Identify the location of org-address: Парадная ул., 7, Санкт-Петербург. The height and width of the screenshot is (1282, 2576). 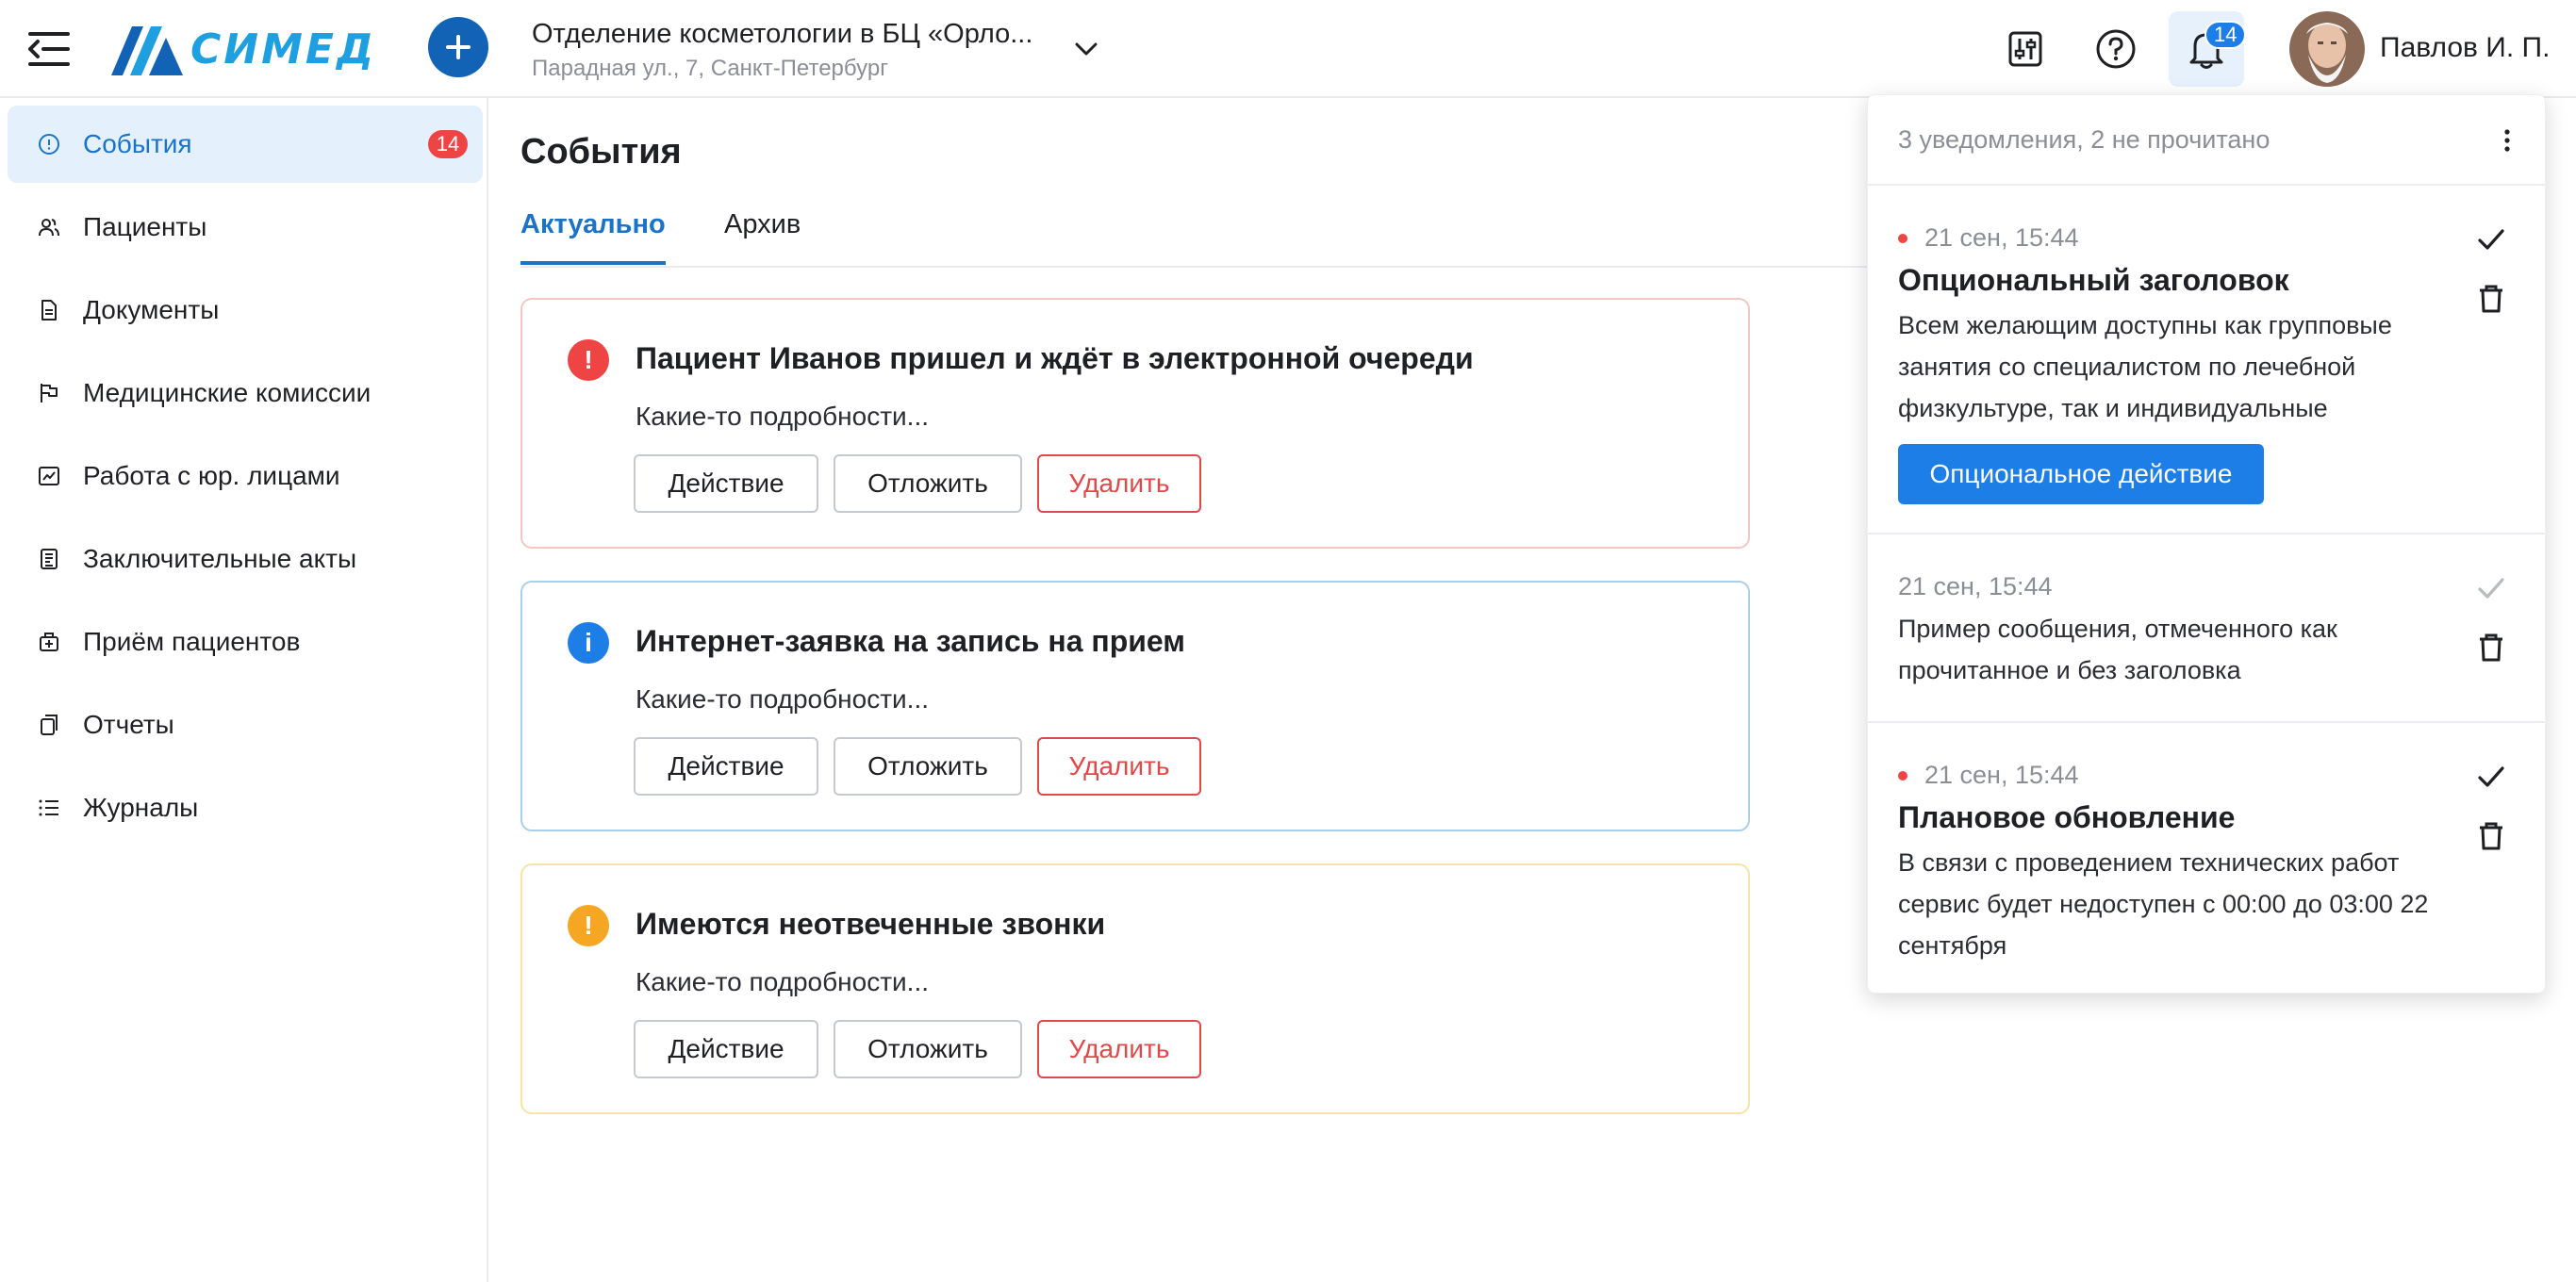
(710, 68).